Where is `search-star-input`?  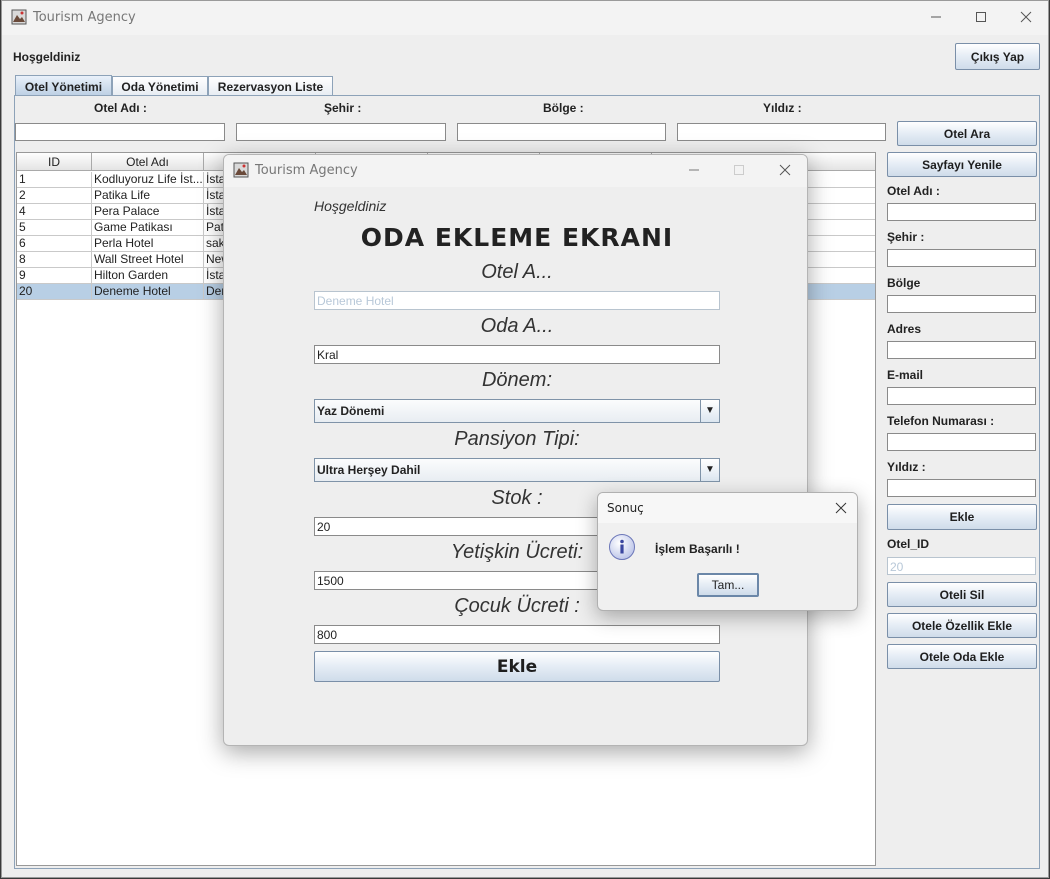
search-star-input is located at coordinates (781, 132).